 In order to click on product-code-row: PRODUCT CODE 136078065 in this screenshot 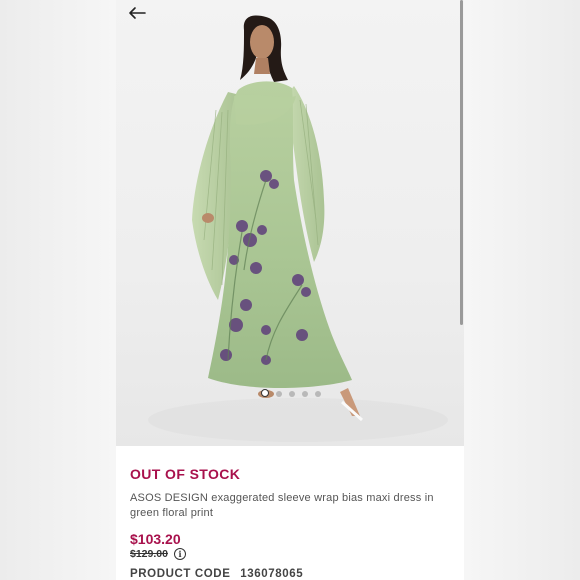, I will do `click(219, 574)`.